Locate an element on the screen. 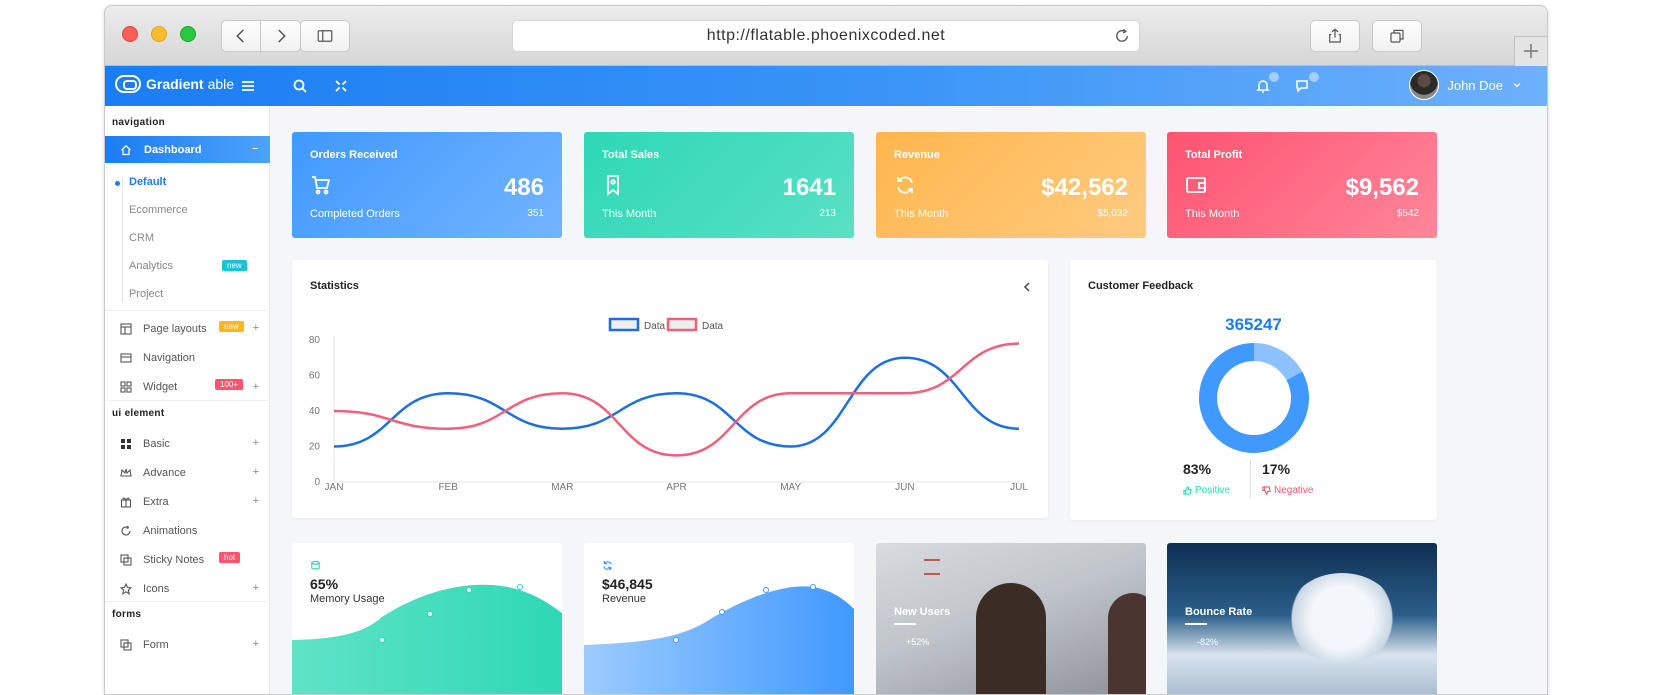  widget-count-badge: 100+ is located at coordinates (229, 384).